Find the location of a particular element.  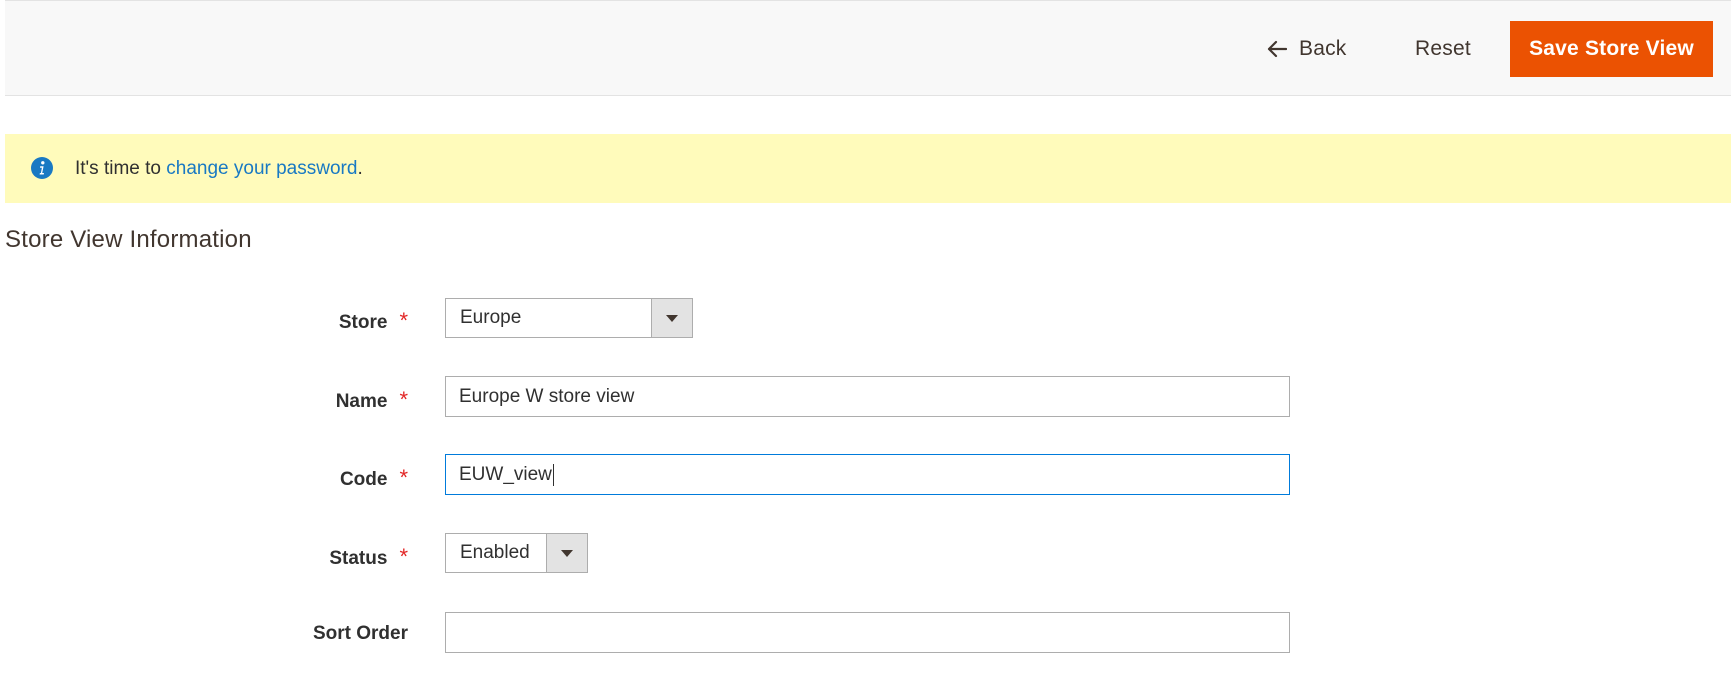

sort-order-input is located at coordinates (867, 632).